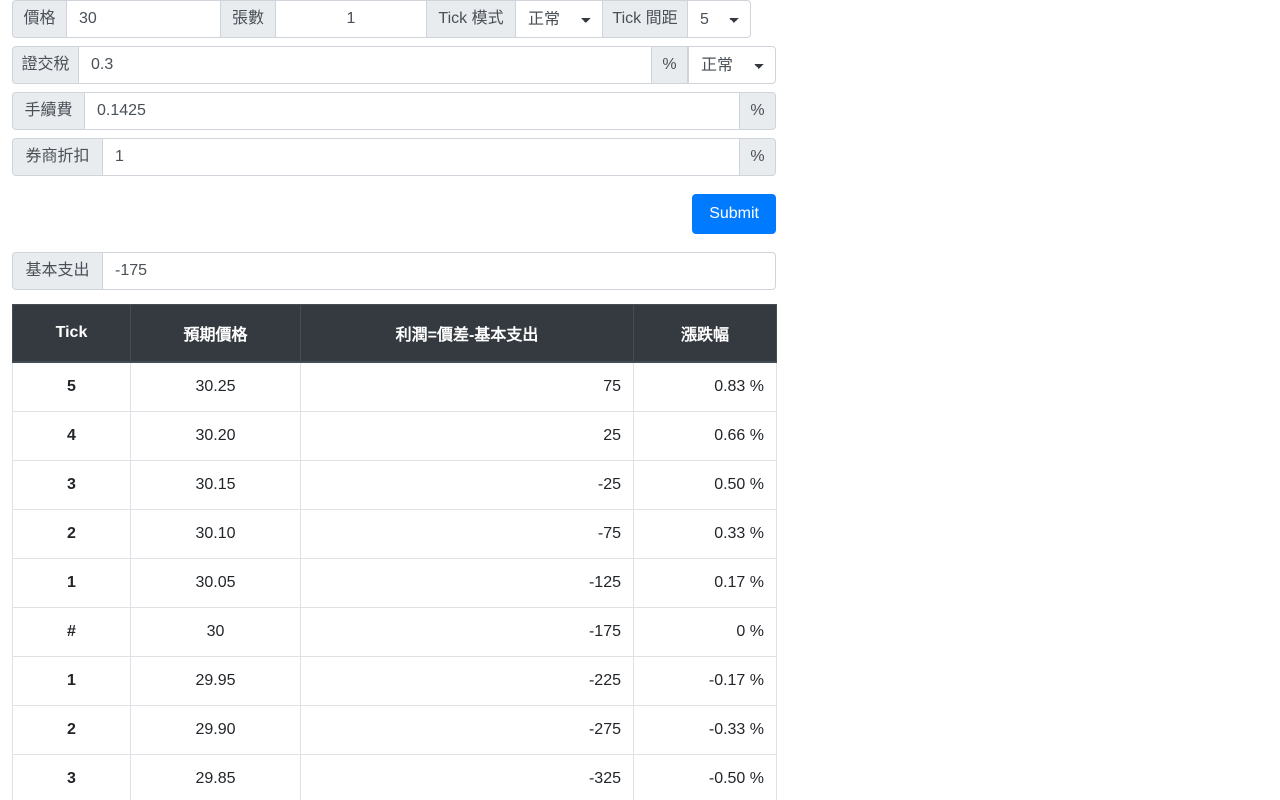 The width and height of the screenshot is (1280, 800). Describe the element at coordinates (734, 214) in the screenshot. I see `submit-button: Submit` at that location.